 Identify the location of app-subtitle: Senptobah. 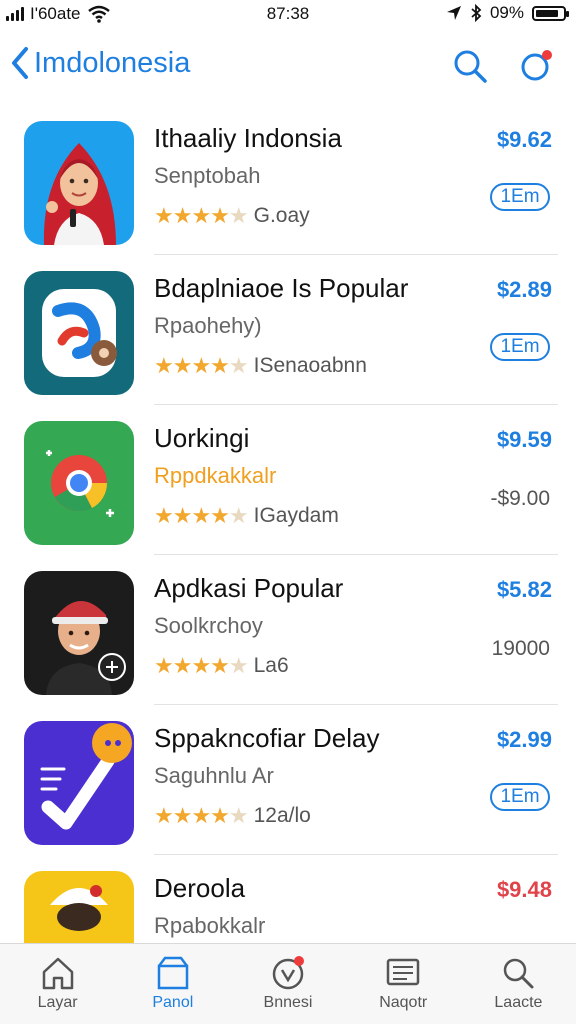
(207, 175).